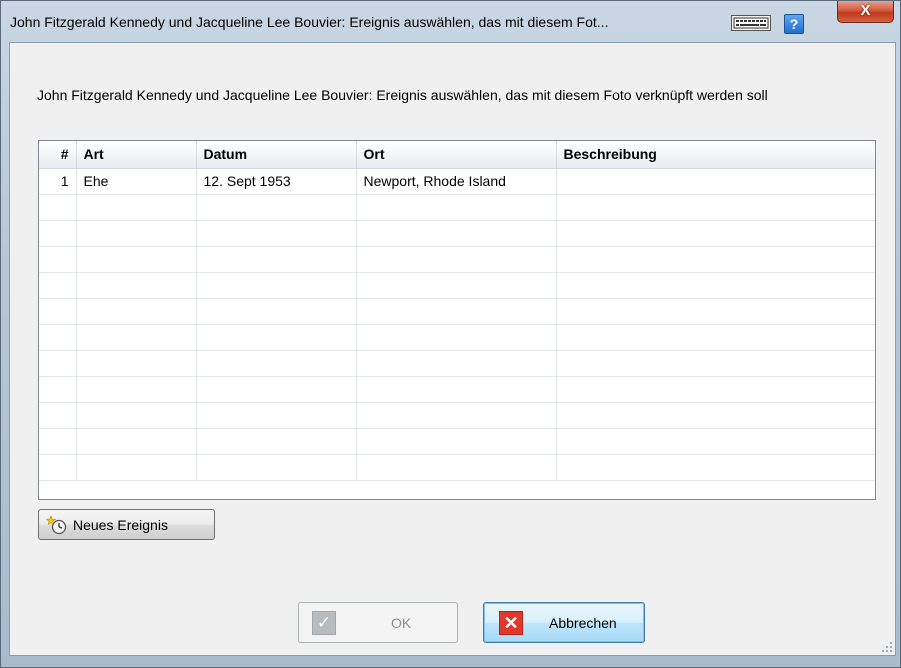 The image size is (901, 668). I want to click on column-header-beschreibung: Beschreibung, so click(715, 155).